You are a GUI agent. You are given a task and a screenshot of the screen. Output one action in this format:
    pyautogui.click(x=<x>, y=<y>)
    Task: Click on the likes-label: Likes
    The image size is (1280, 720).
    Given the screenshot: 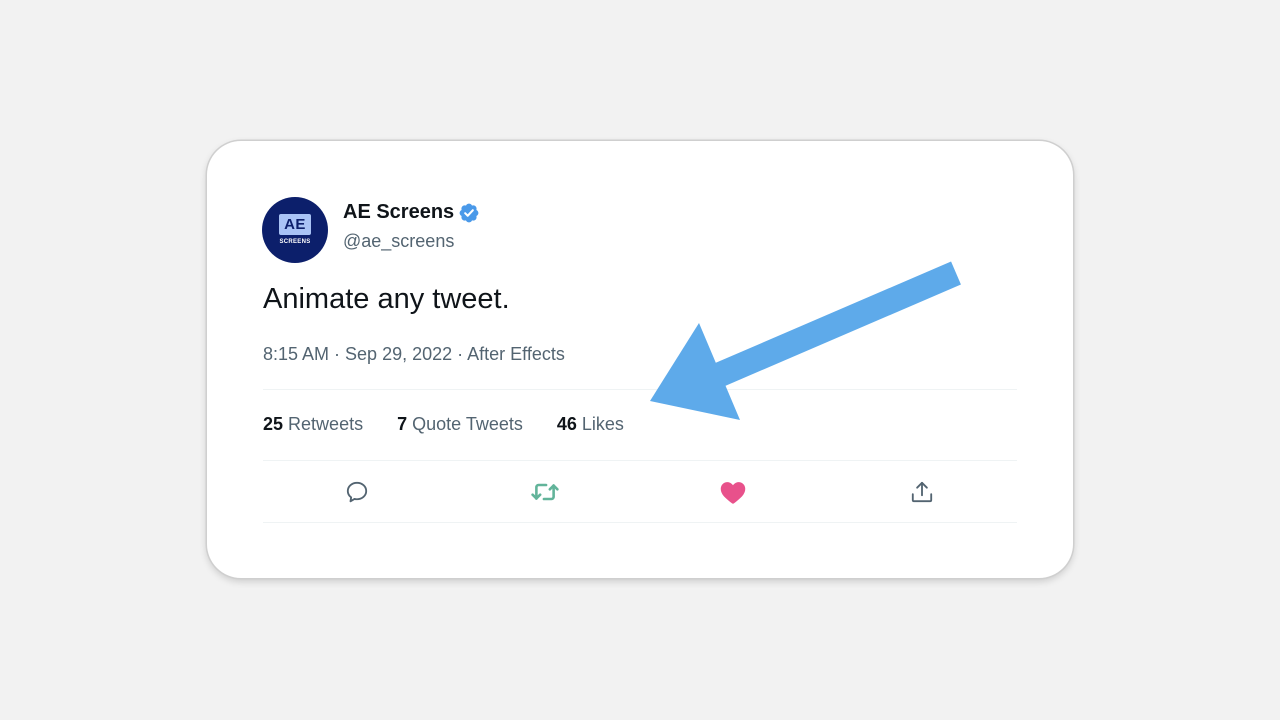 What is the action you would take?
    pyautogui.click(x=602, y=424)
    